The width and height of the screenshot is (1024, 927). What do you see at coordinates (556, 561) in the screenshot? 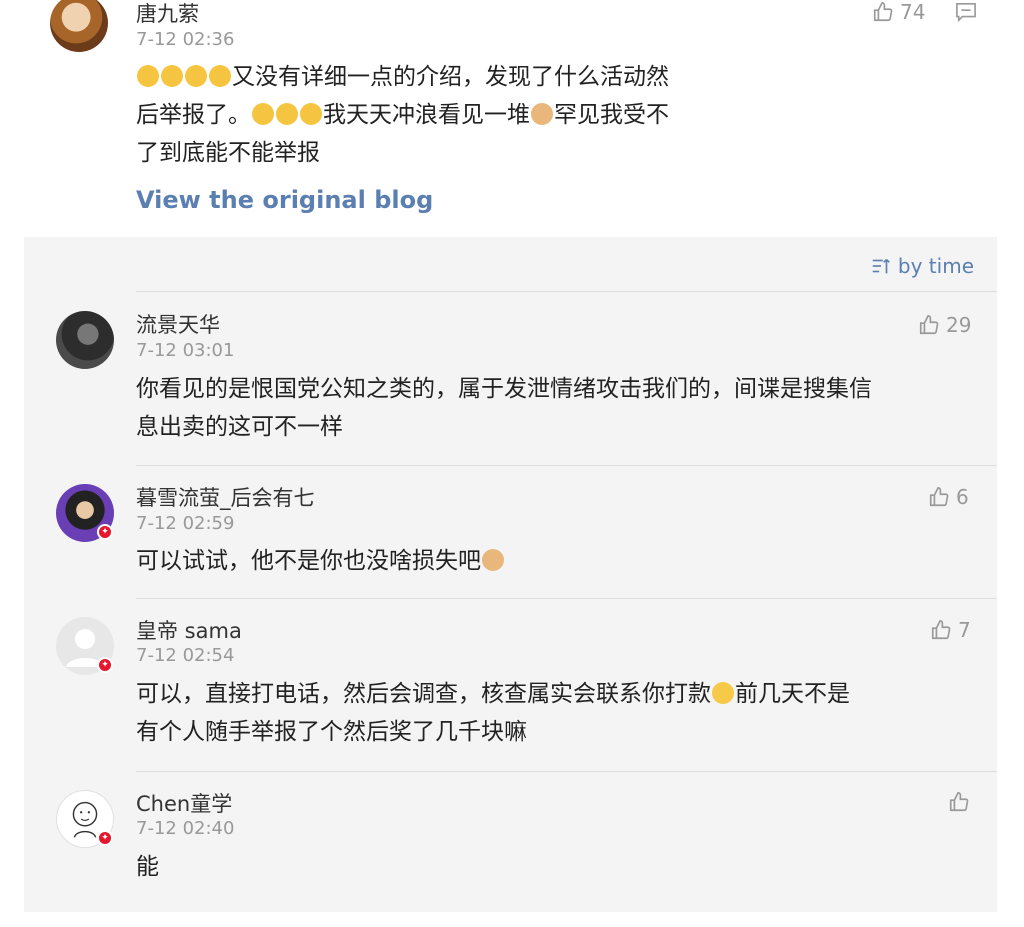
I see `comment-text: 可以试试，他不是你也没啥损失吧` at bounding box center [556, 561].